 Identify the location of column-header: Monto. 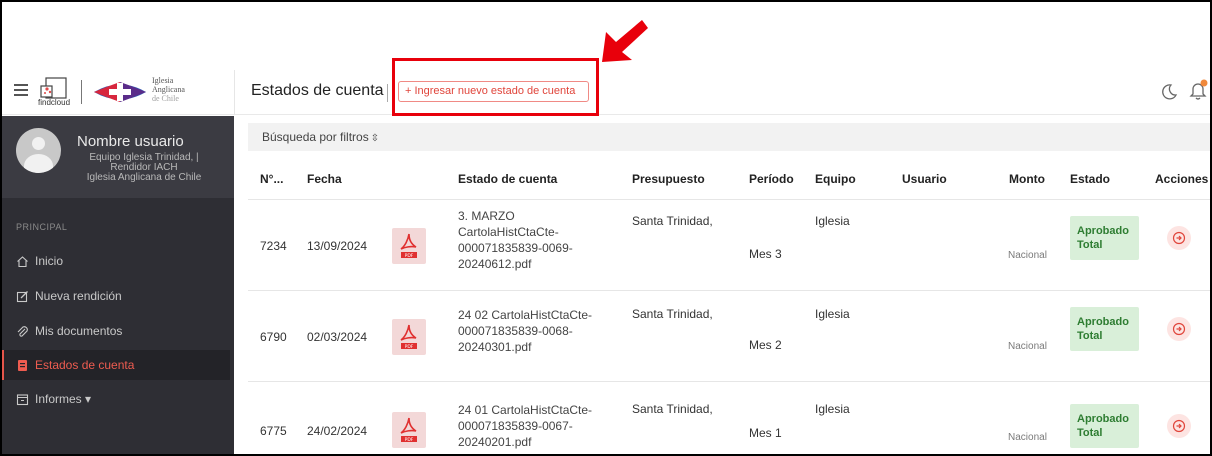
(1027, 179).